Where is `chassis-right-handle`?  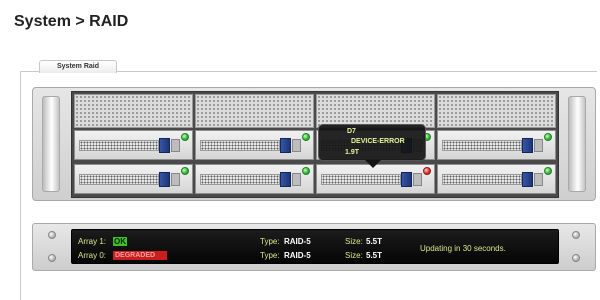
chassis-right-handle is located at coordinates (577, 144).